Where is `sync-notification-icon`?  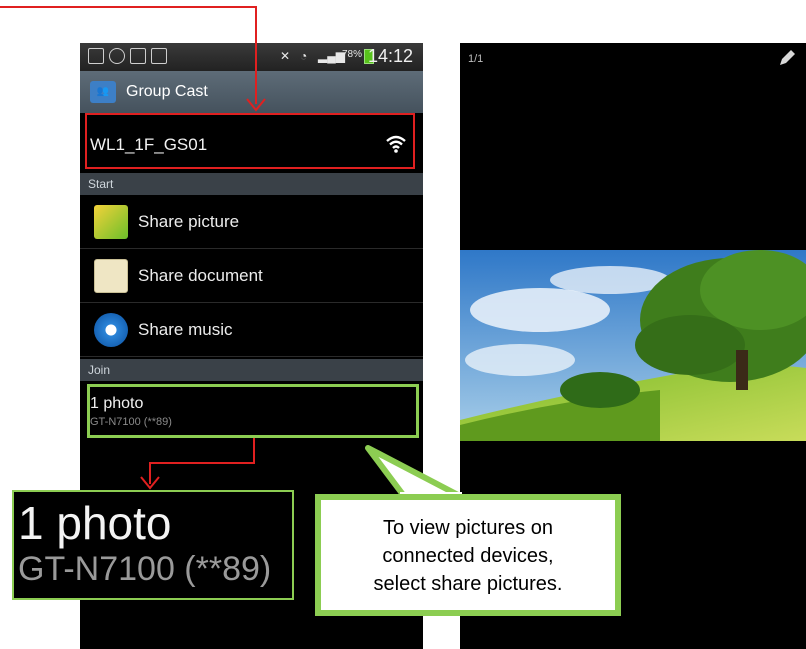
sync-notification-icon is located at coordinates (117, 56).